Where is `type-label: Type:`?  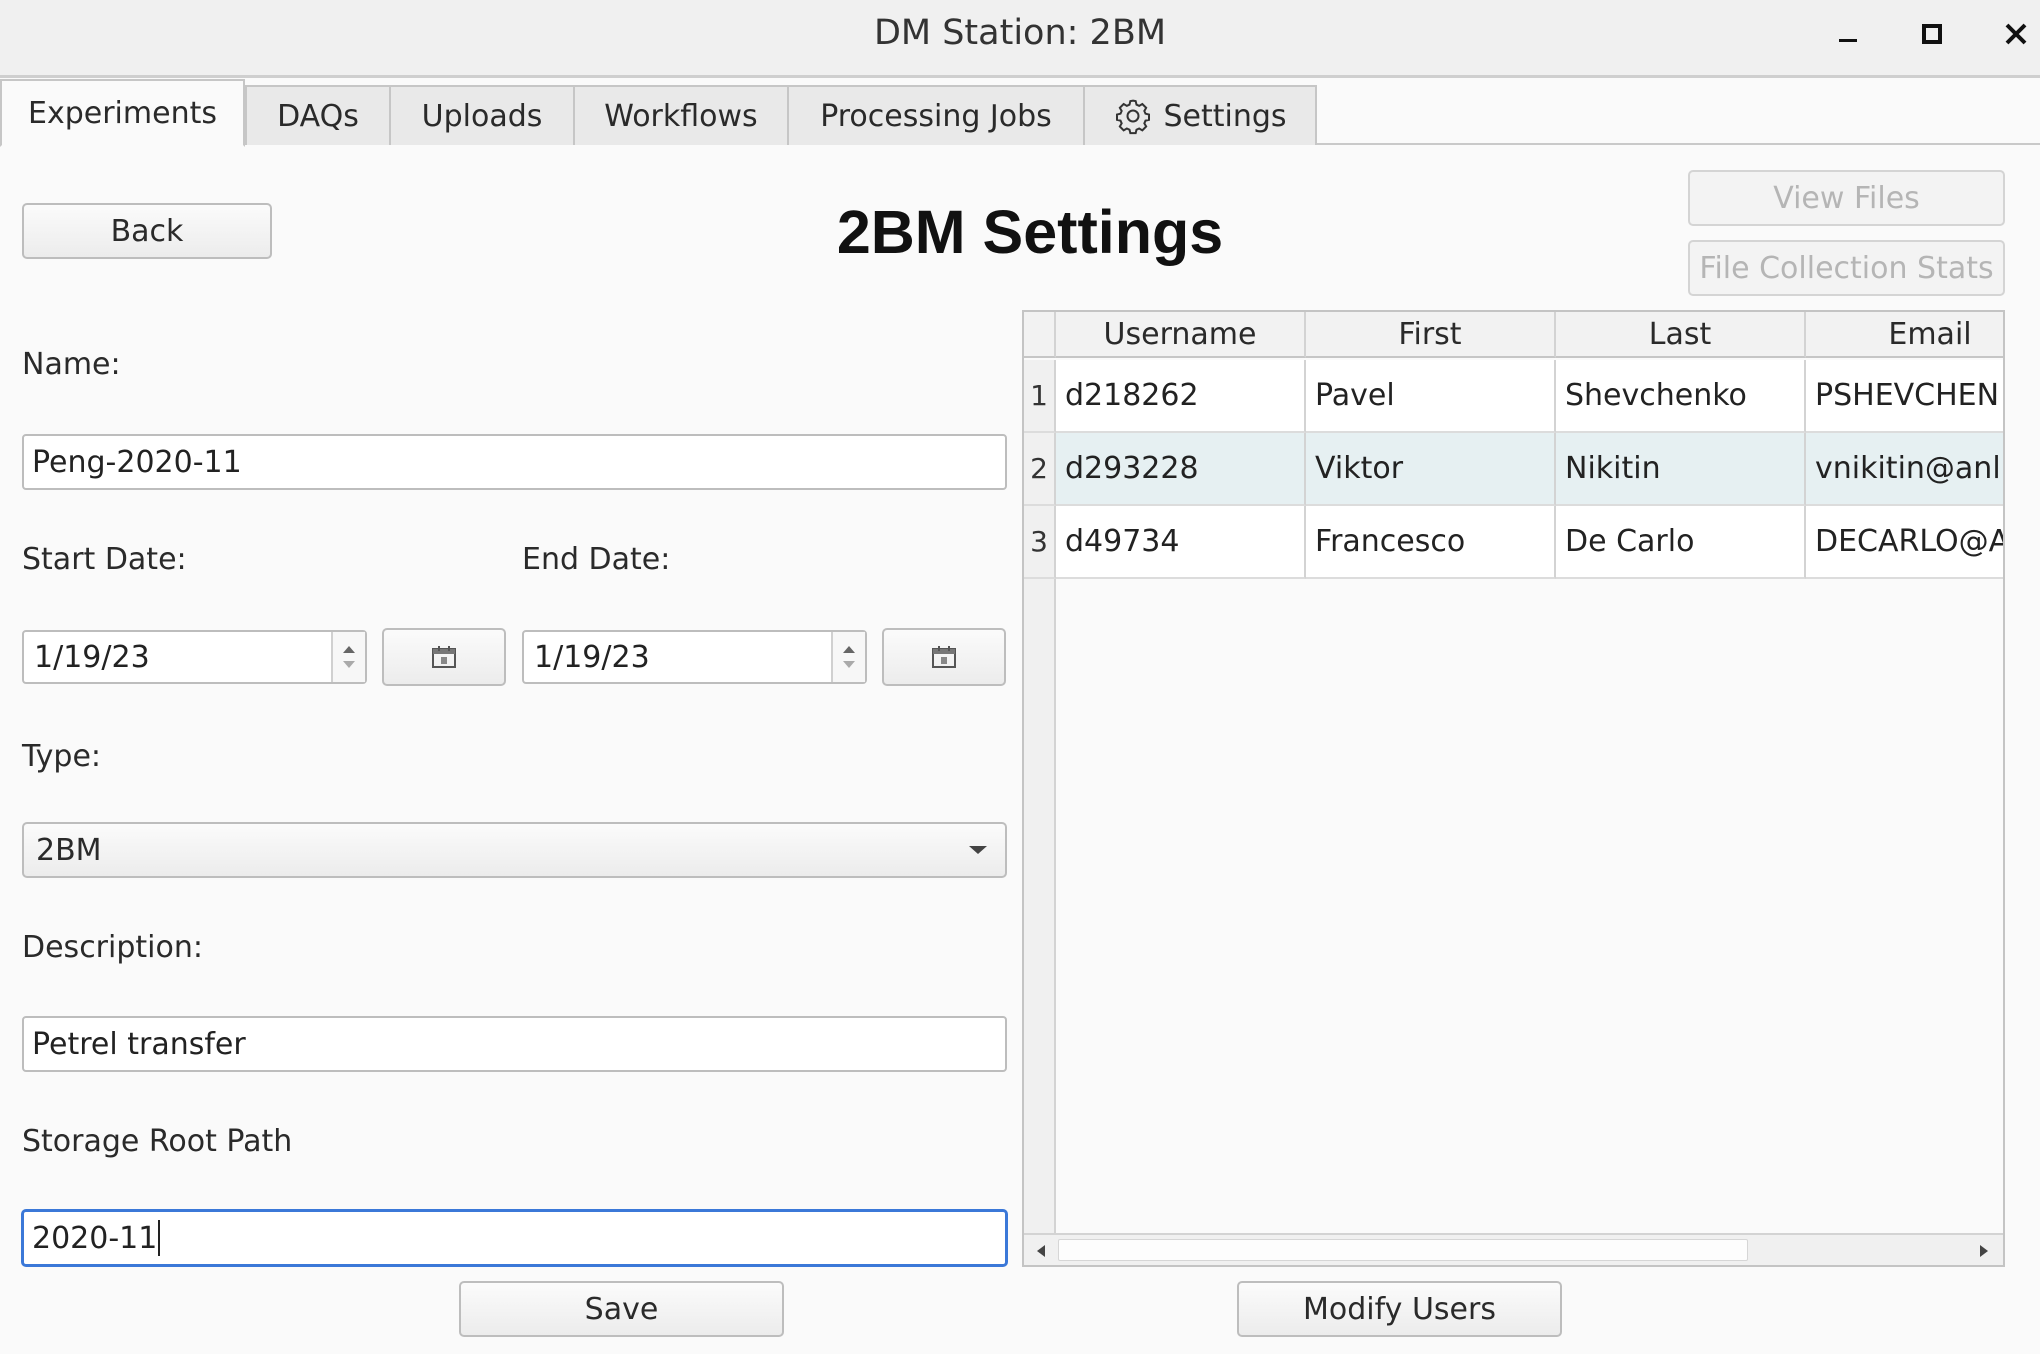
type-label: Type: is located at coordinates (62, 756).